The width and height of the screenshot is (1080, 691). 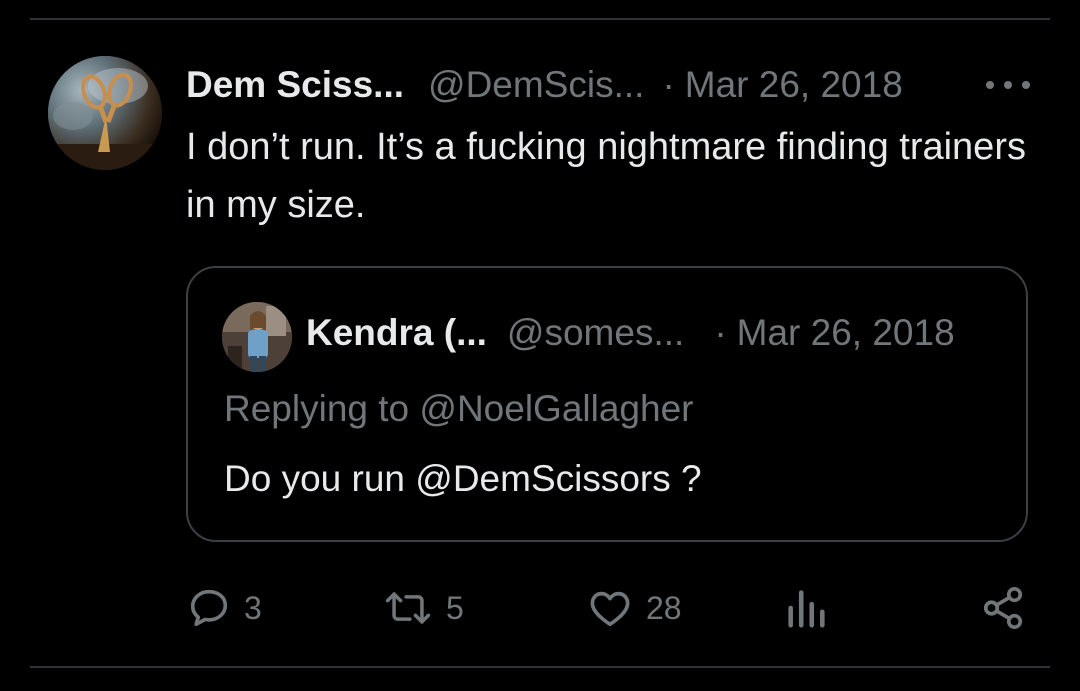 I want to click on retweet-count: 5, so click(x=455, y=607).